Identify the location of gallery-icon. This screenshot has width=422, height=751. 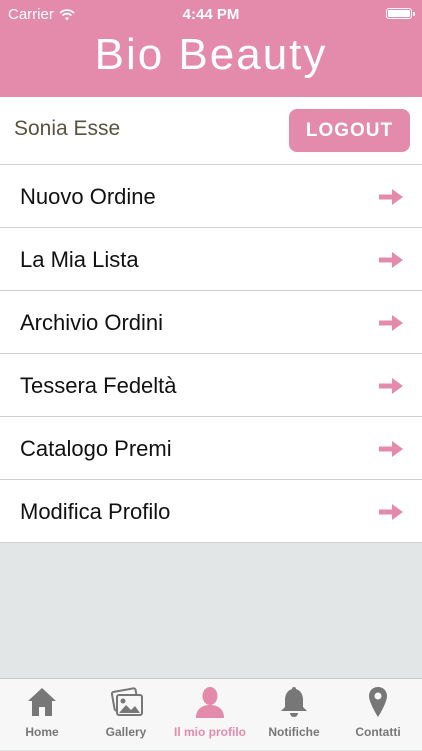
(126, 701).